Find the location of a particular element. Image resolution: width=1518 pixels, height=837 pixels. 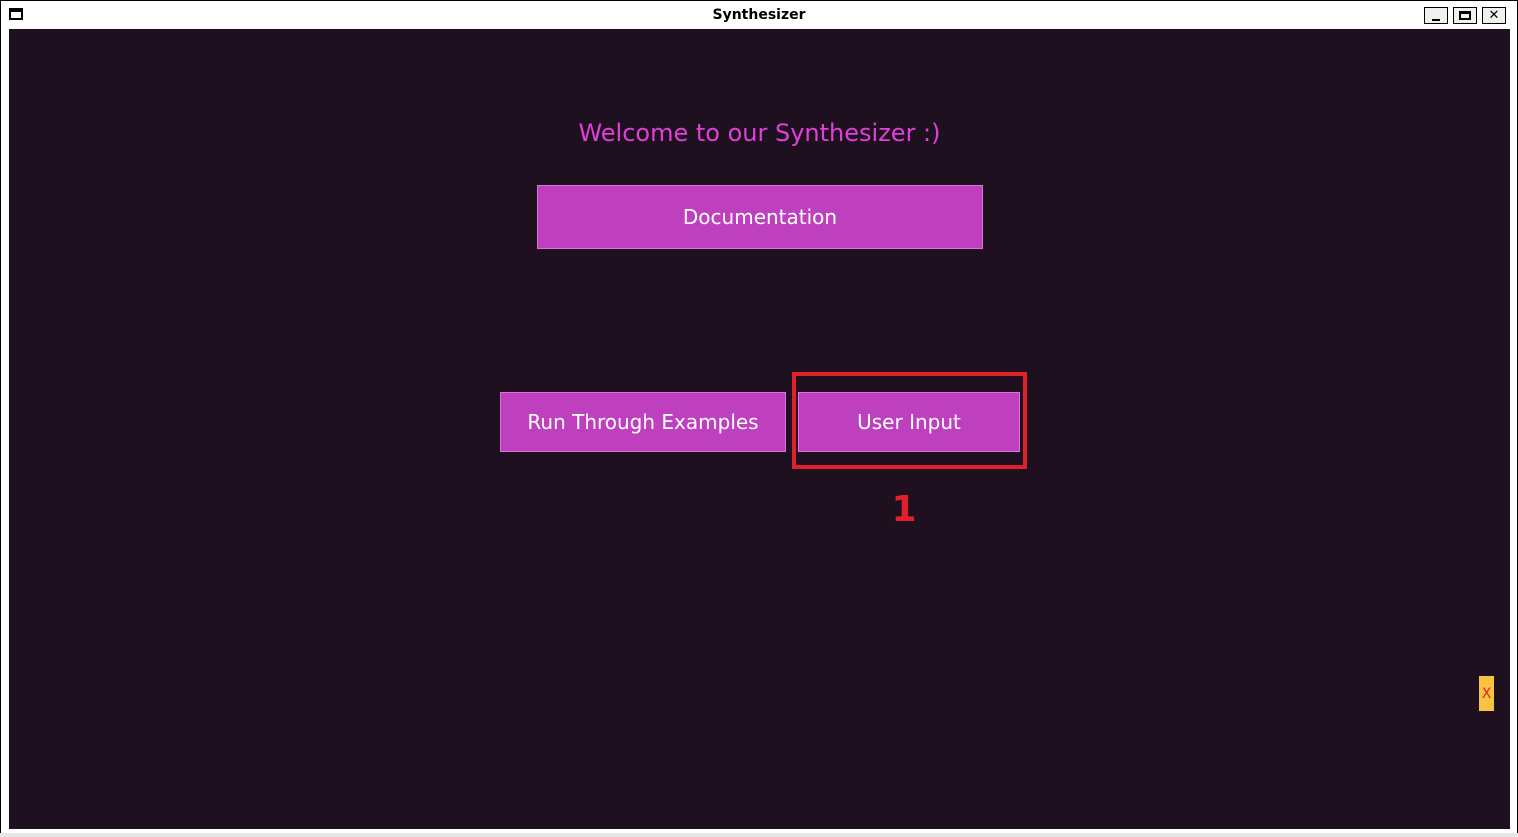

maximize-icon is located at coordinates (1465, 15).